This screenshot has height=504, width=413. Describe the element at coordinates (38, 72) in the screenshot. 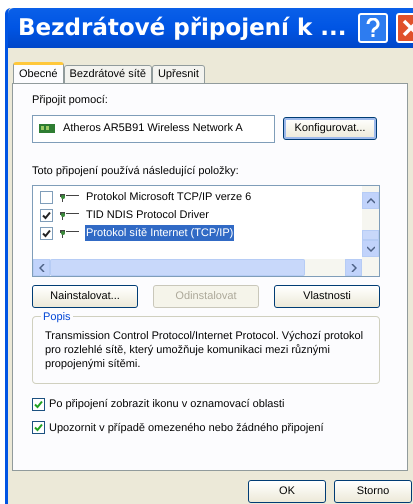

I see `tab: Obecné` at that location.